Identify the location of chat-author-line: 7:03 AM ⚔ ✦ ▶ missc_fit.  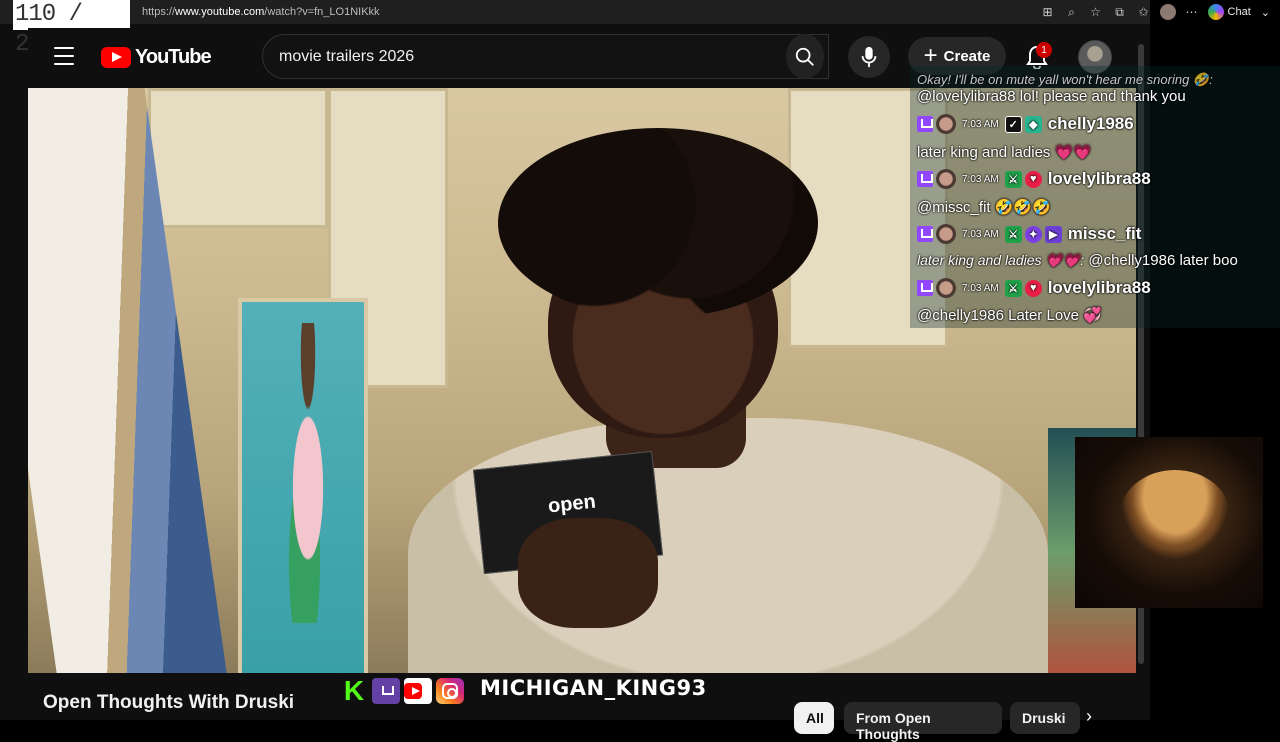
(1029, 234).